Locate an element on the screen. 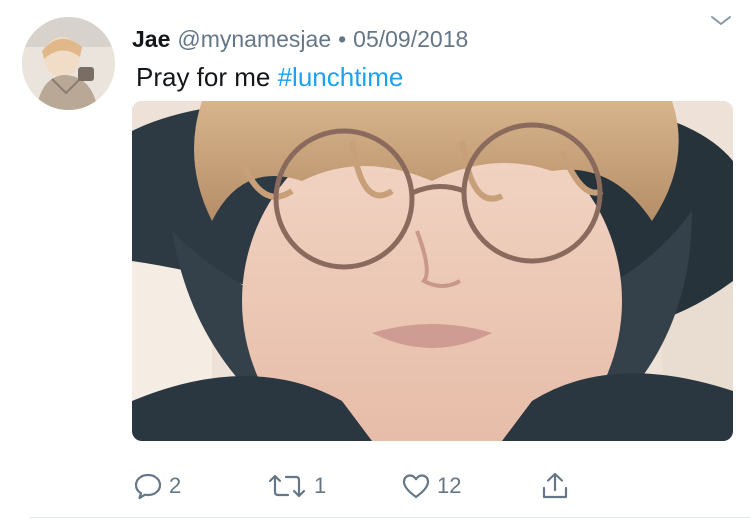  tweet-date: 05/09/2018 is located at coordinates (410, 39).